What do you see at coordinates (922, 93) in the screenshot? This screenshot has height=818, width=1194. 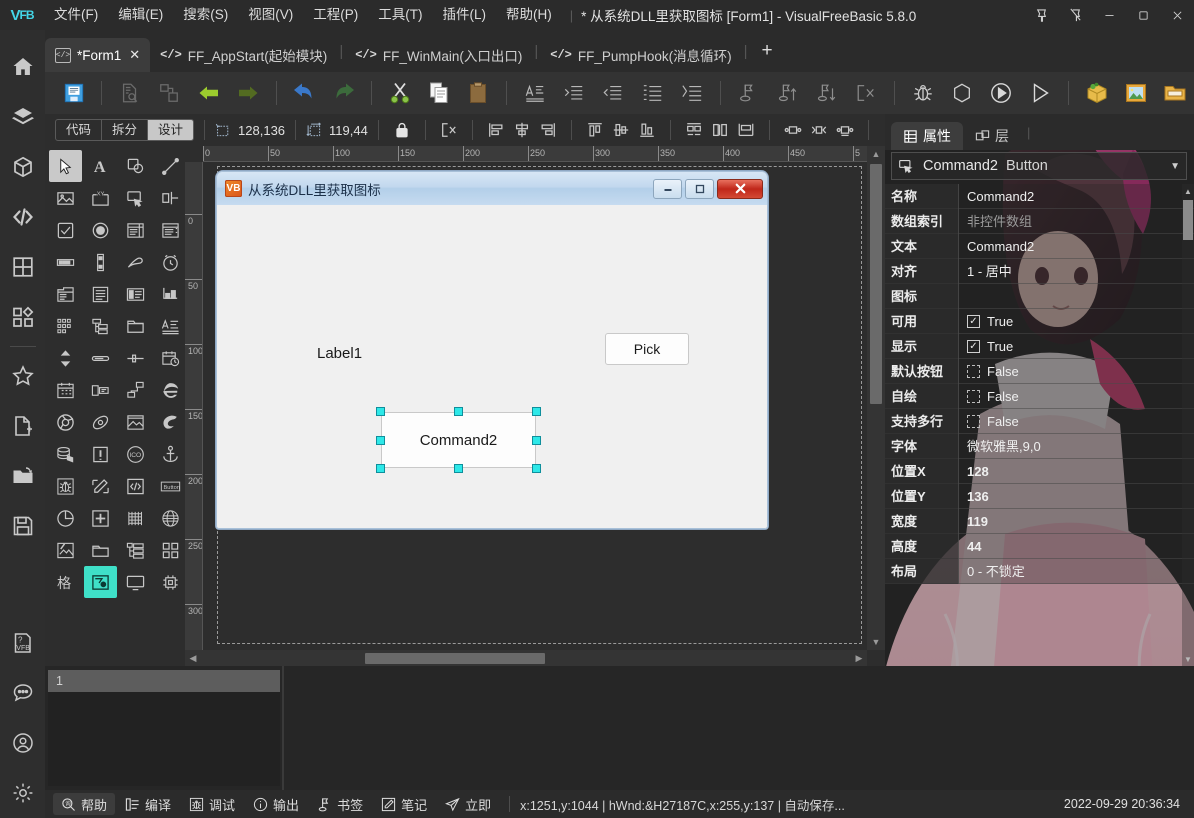 I see `debug-bug-icon` at bounding box center [922, 93].